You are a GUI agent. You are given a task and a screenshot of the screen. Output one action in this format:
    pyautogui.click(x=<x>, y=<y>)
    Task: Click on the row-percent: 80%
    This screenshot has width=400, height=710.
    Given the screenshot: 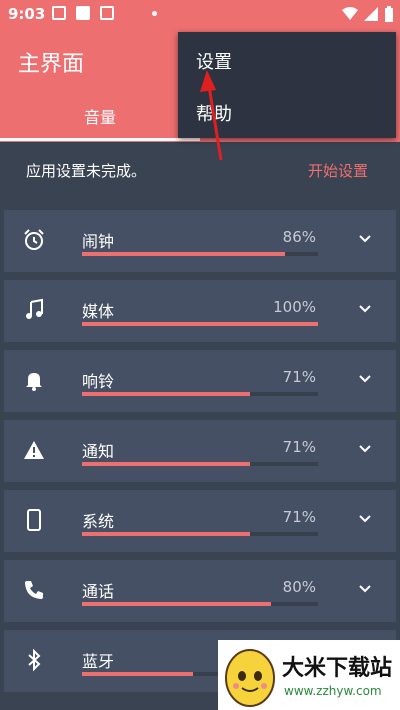 What is the action you would take?
    pyautogui.click(x=299, y=587)
    